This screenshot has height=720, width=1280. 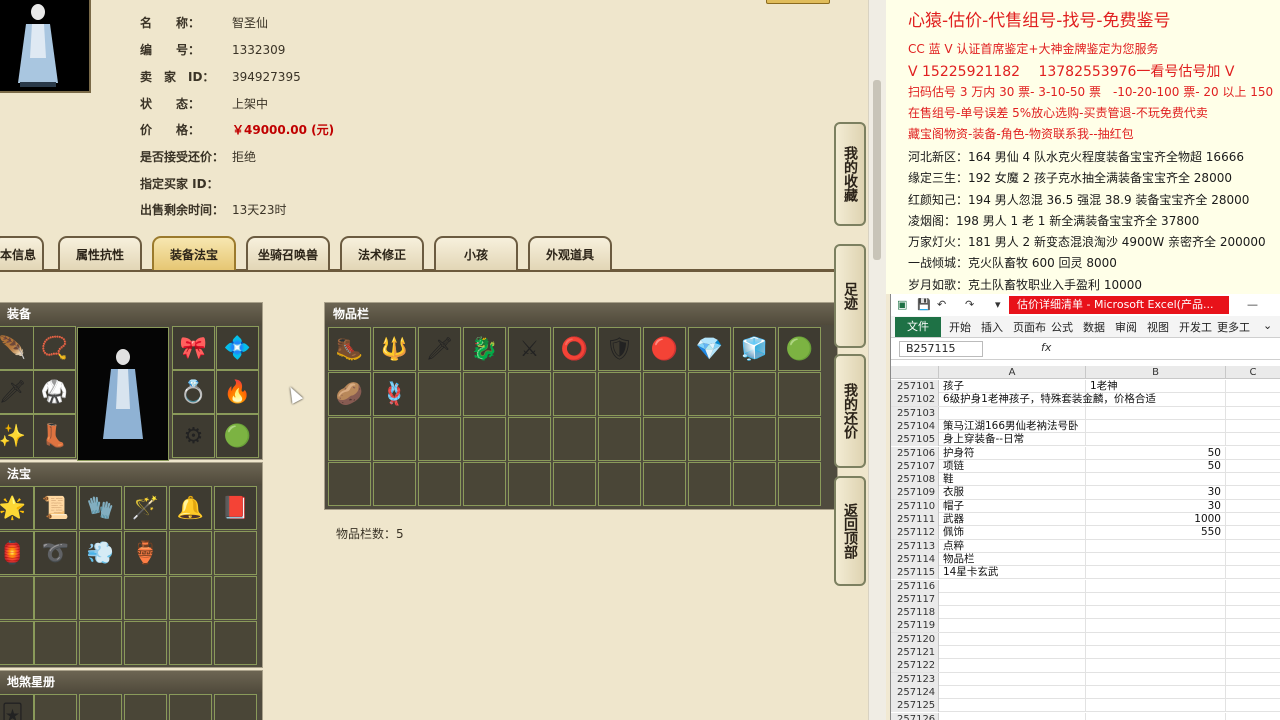 What do you see at coordinates (915, 453) in the screenshot?
I see `row-number: 257106` at bounding box center [915, 453].